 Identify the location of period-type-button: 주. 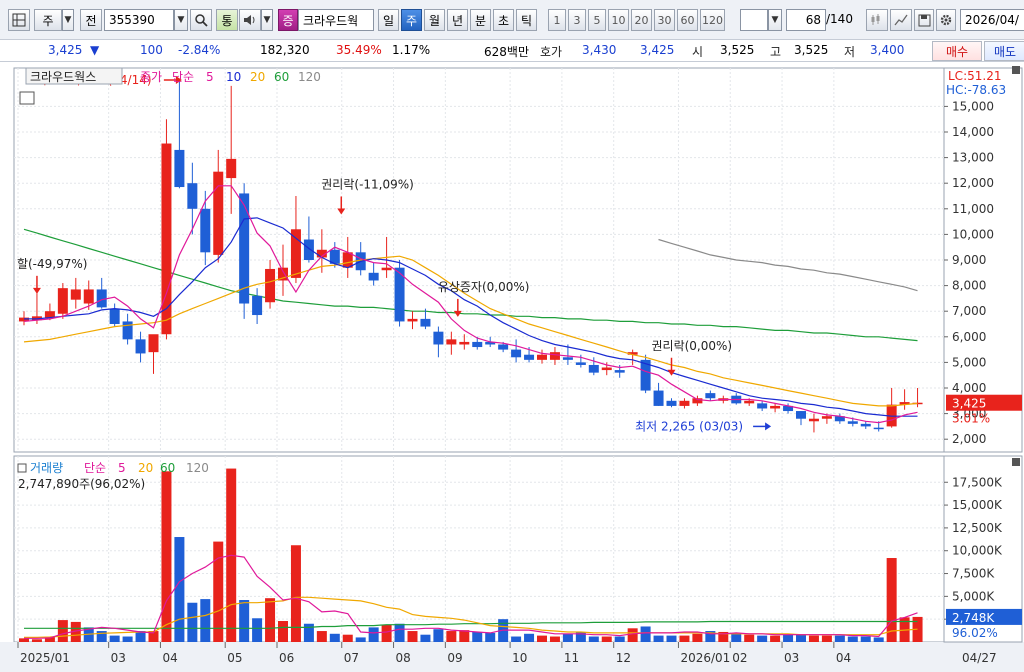
(48, 20).